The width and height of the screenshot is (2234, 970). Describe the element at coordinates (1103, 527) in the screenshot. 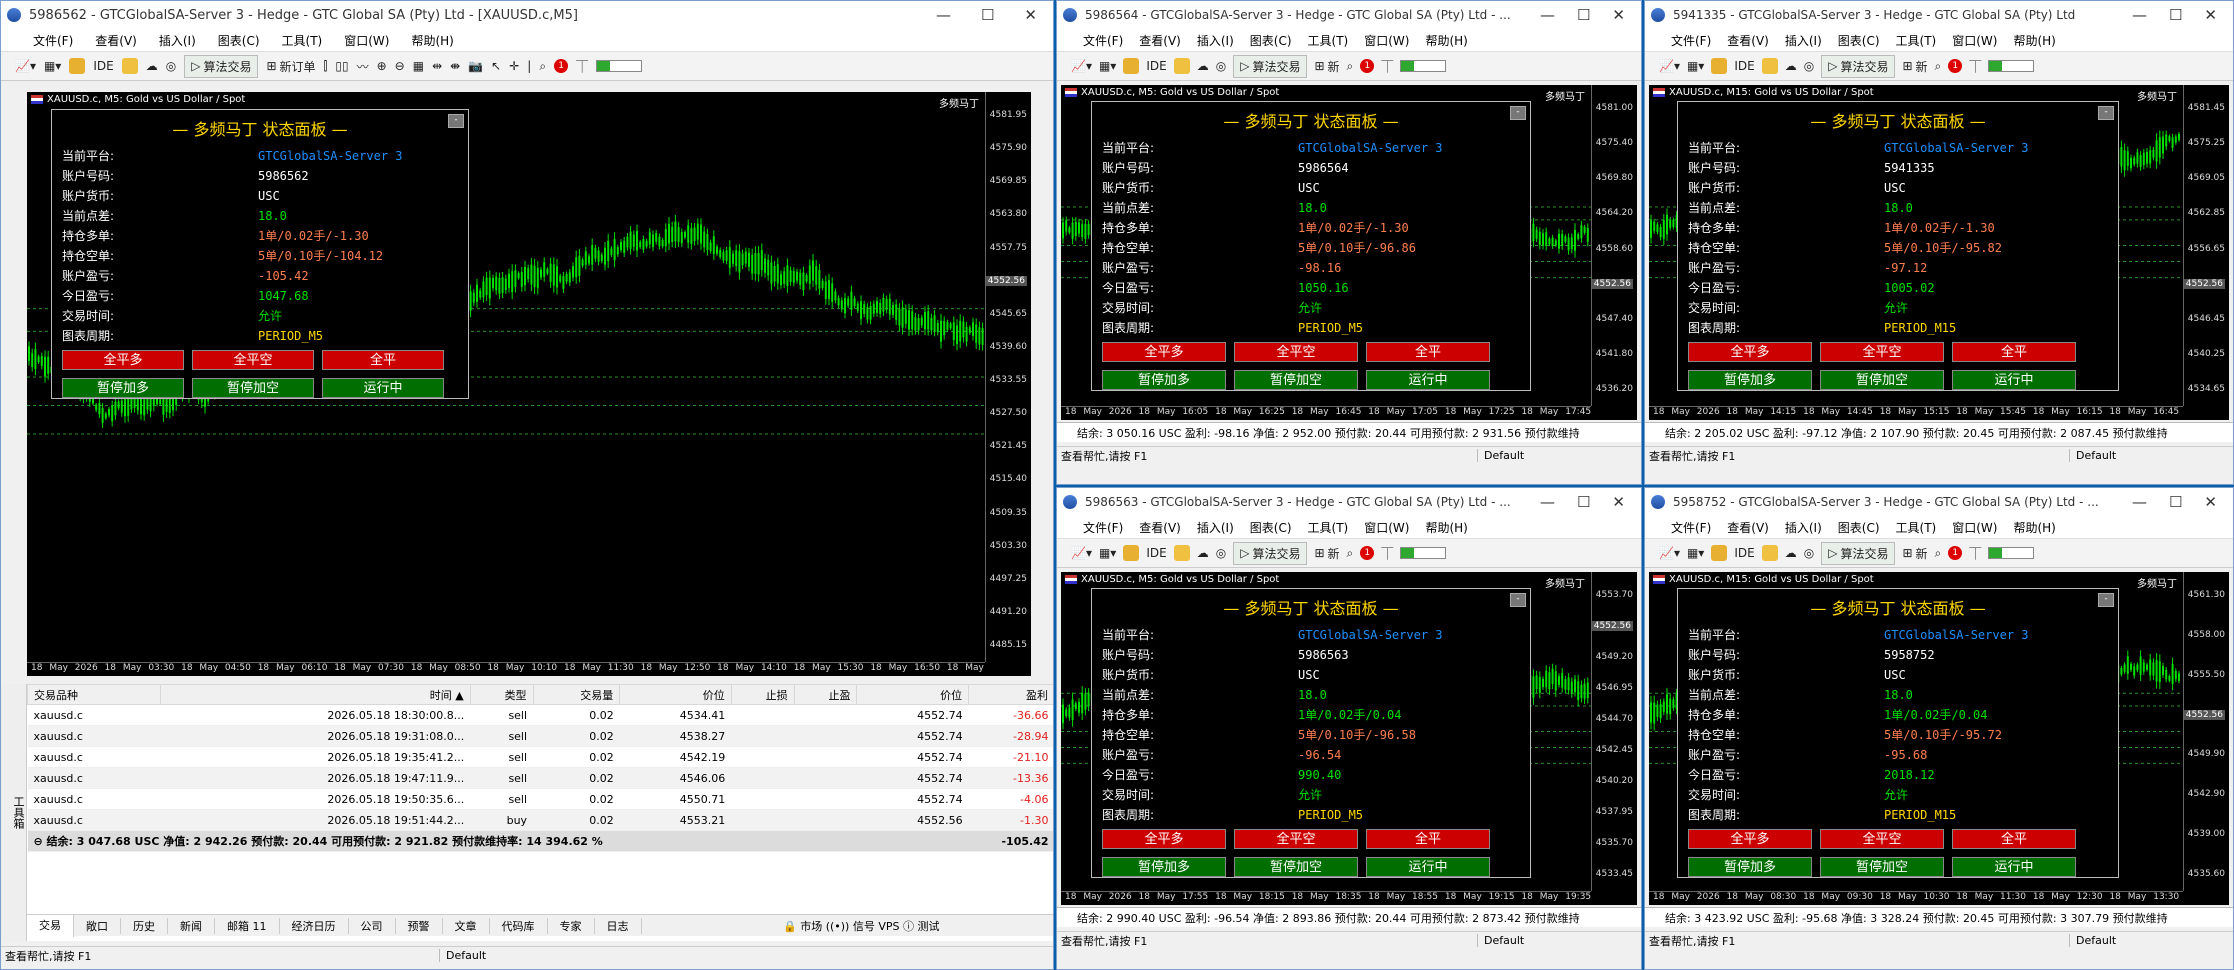

I see `menu-item: 文件(F)` at that location.